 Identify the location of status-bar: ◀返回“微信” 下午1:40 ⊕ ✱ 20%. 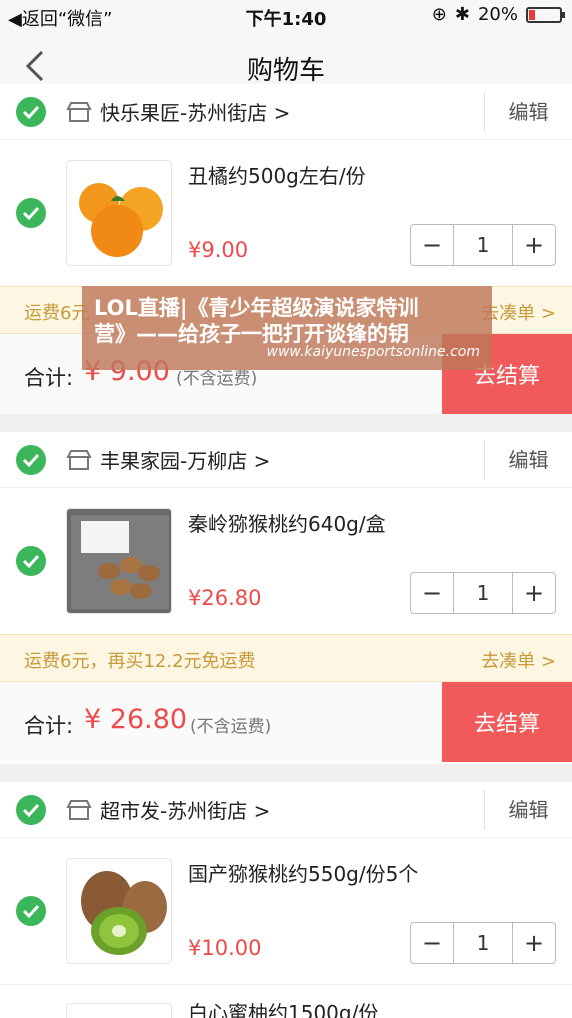
(286, 17).